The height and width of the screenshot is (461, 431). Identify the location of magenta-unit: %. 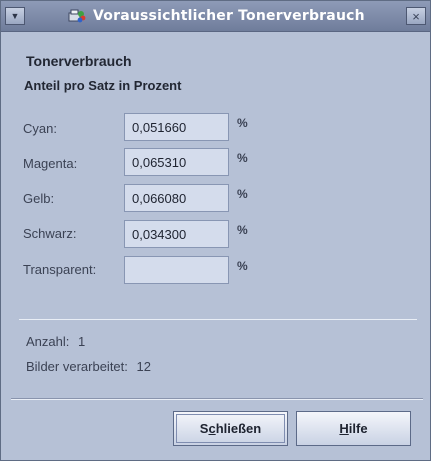
(242, 158).